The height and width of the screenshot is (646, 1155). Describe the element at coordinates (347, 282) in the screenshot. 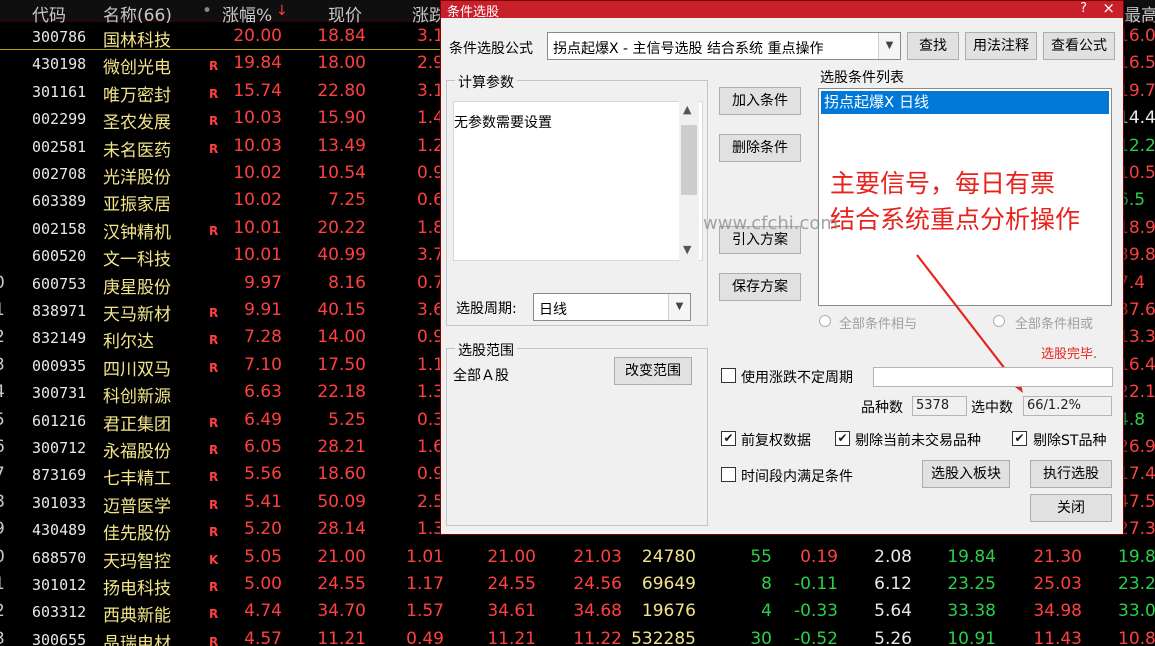

I see `cell-price: 8.16` at that location.